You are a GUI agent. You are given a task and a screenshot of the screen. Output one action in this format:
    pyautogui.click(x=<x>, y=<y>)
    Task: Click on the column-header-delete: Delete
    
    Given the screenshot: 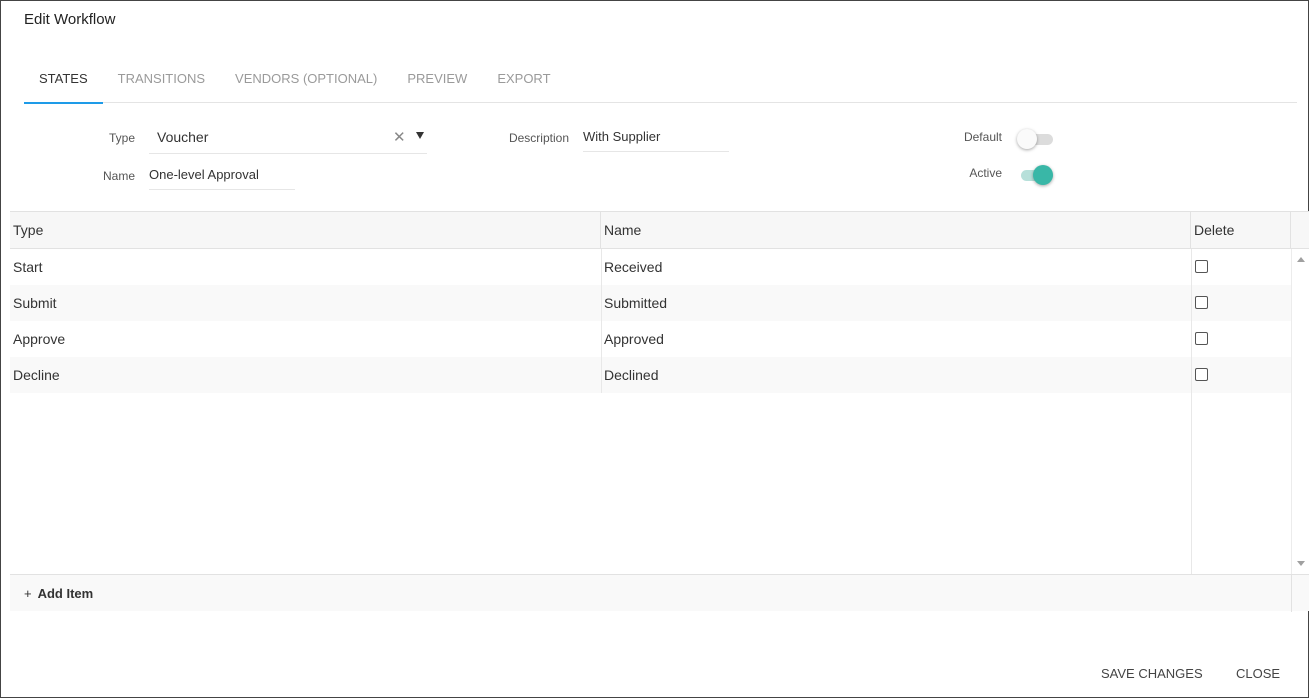 What is the action you would take?
    pyautogui.click(x=1241, y=230)
    